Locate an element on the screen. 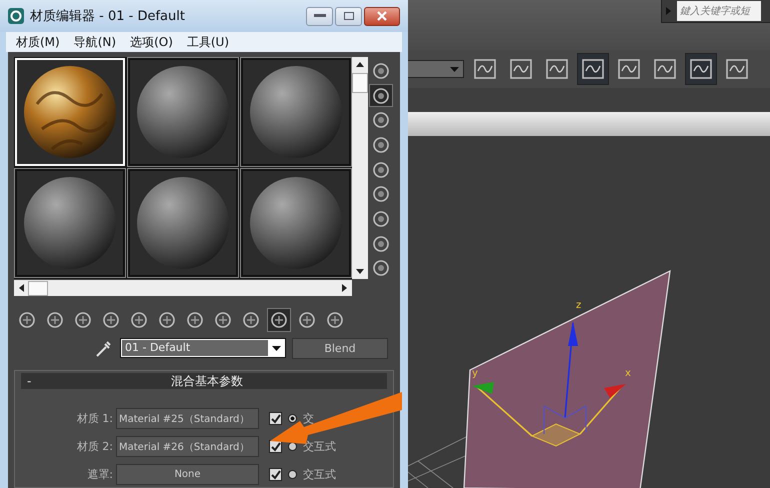 Image resolution: width=770 pixels, height=488 pixels. expand-arrow-icon is located at coordinates (668, 11).